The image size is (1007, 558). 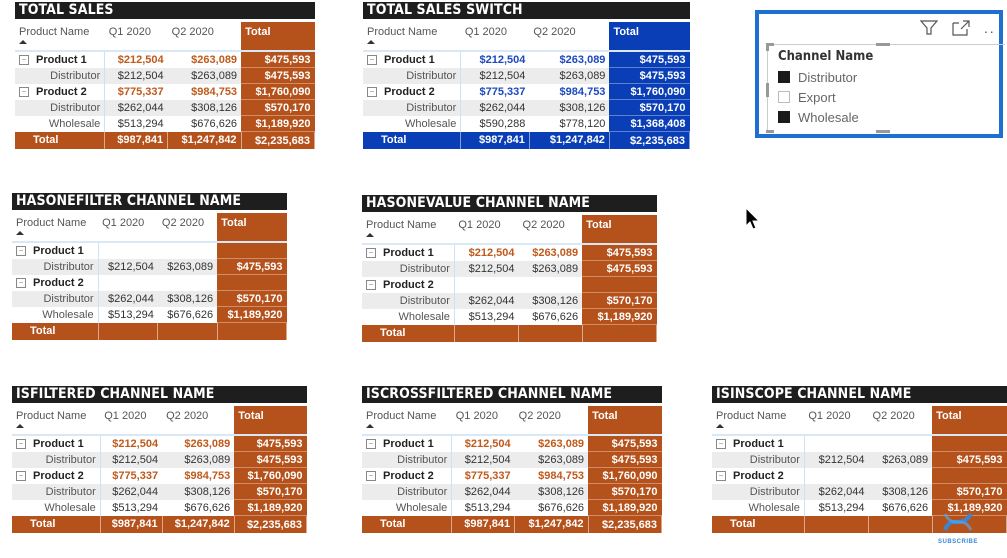 I want to click on cell-total, so click(x=252, y=250).